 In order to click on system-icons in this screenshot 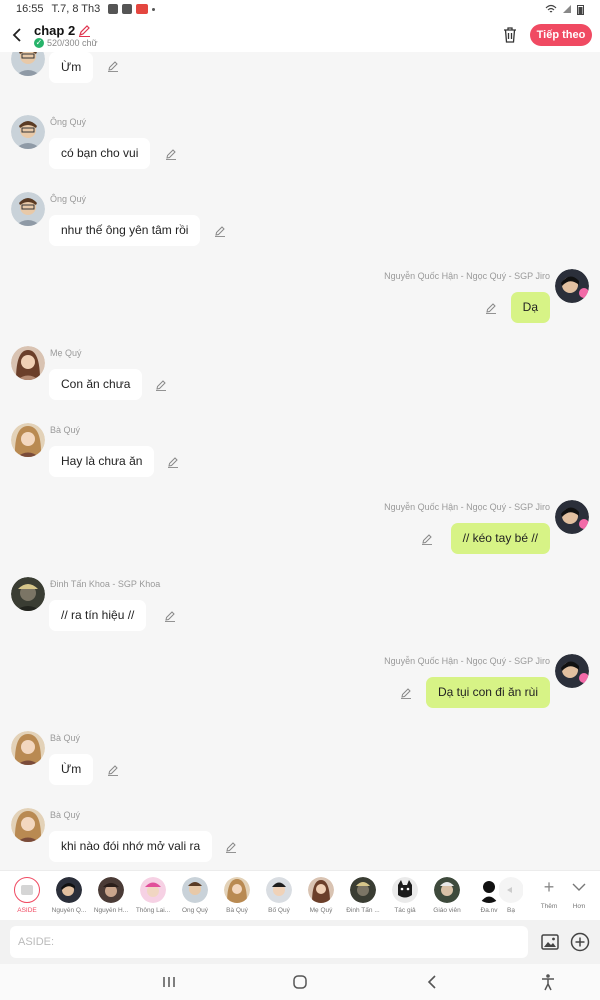, I will do `click(564, 9)`.